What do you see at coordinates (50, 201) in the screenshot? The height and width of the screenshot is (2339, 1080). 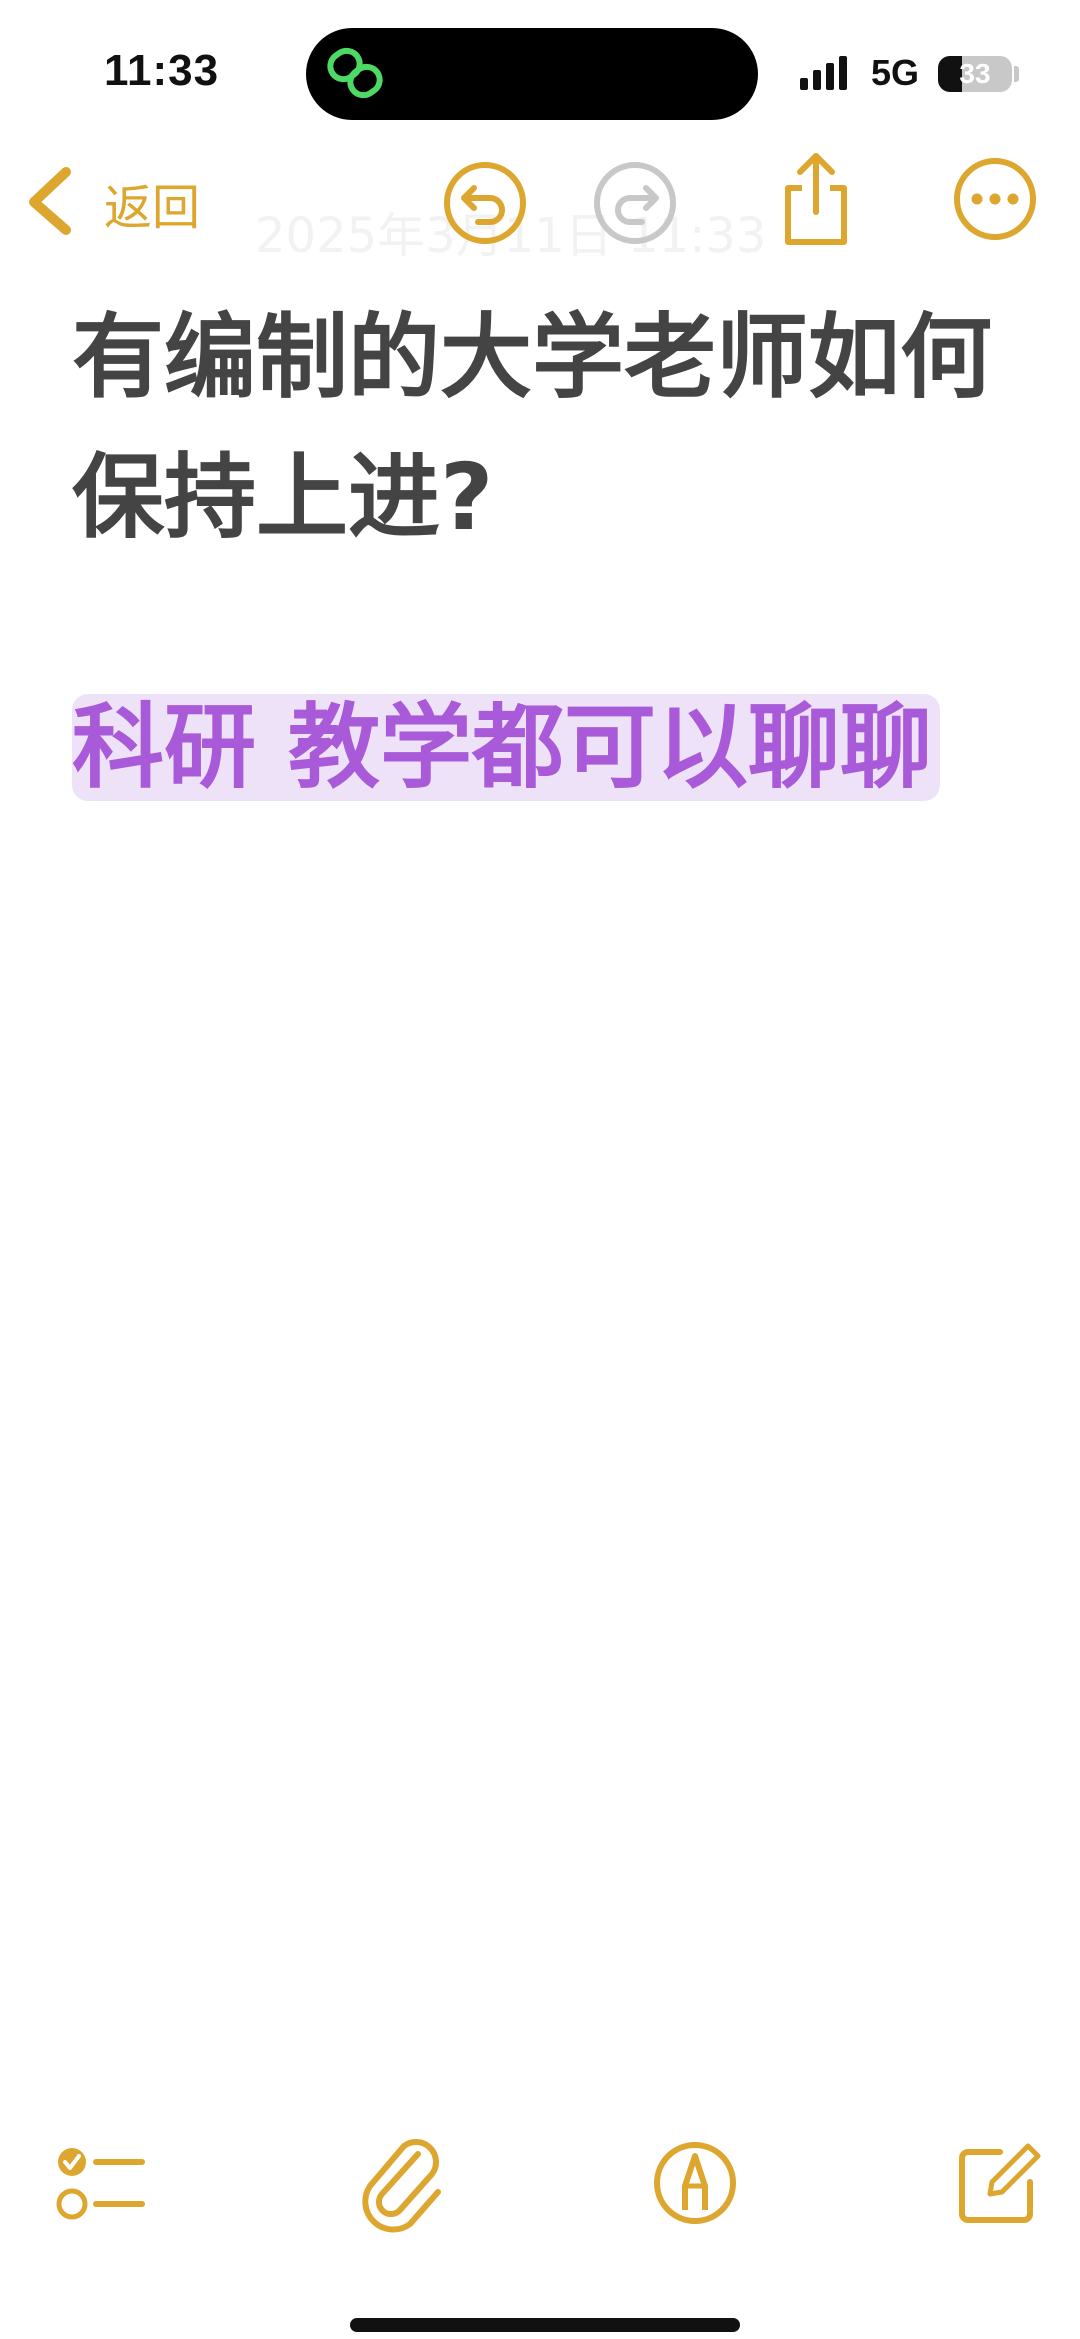 I see `back-chevron-icon` at bounding box center [50, 201].